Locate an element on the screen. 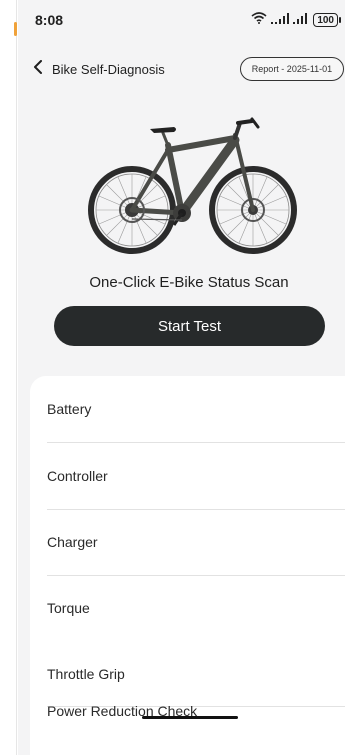  battery-cap is located at coordinates (340, 20).